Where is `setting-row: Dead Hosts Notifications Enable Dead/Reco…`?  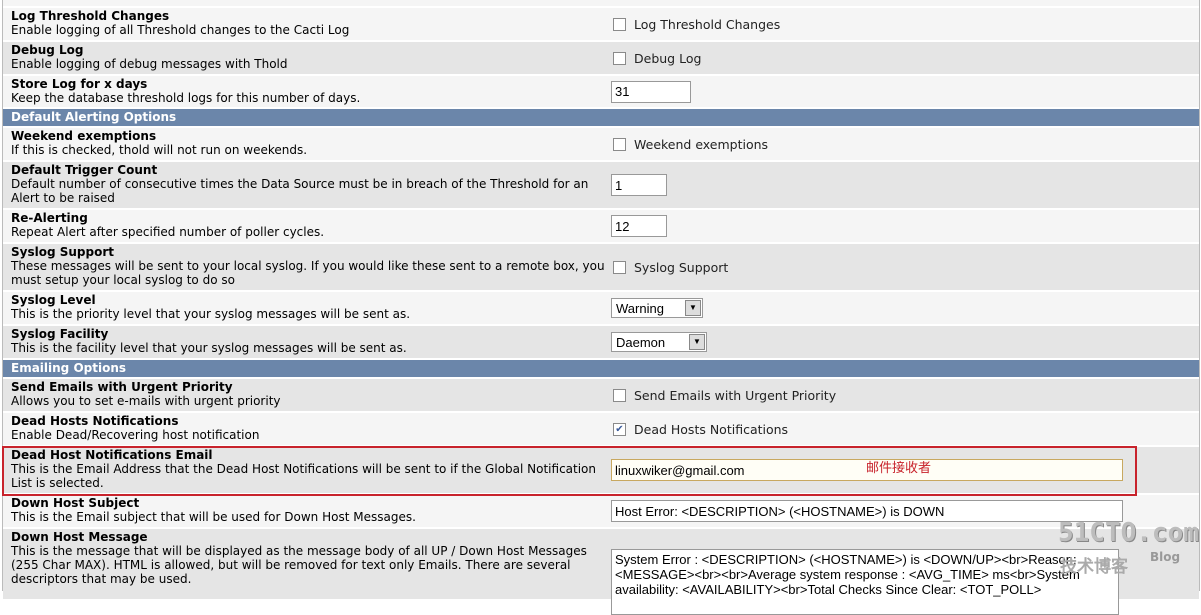
setting-row: Dead Hosts Notifications Enable Dead/Reco… is located at coordinates (601, 430).